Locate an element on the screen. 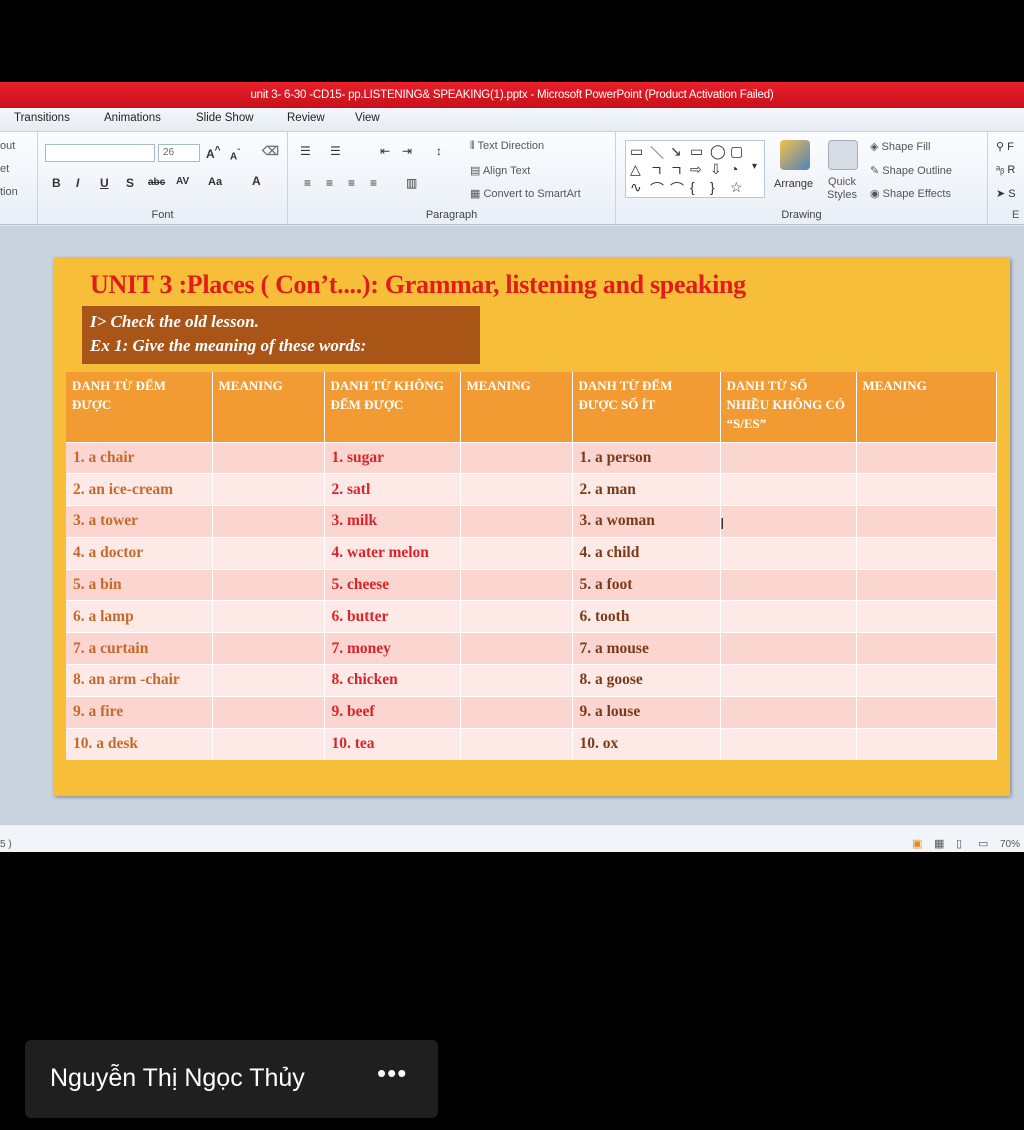 The image size is (1024, 1130). font-color-icon: A is located at coordinates (256, 181).